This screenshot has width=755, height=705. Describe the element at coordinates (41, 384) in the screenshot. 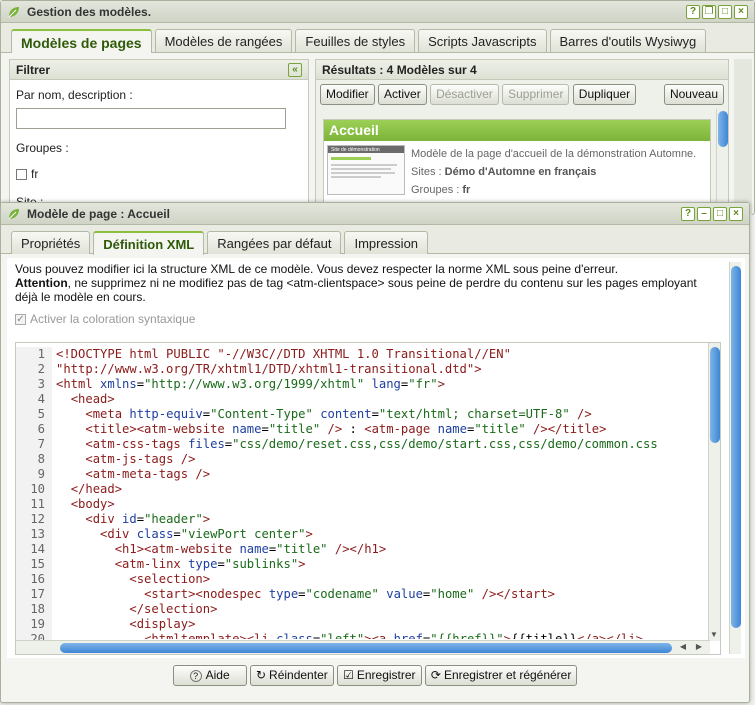

I see `line-number: 3` at that location.